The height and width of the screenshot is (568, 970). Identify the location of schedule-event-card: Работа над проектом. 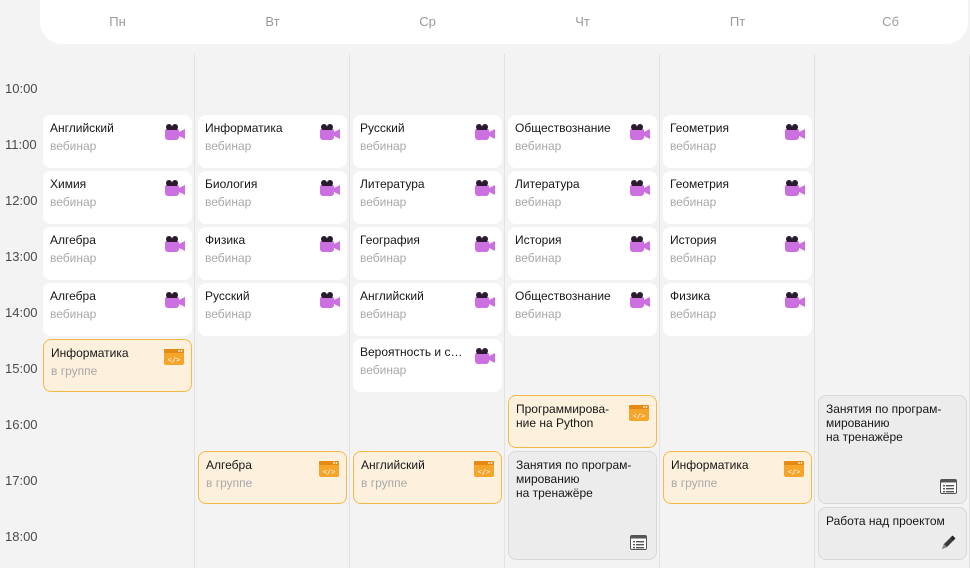
(892, 533).